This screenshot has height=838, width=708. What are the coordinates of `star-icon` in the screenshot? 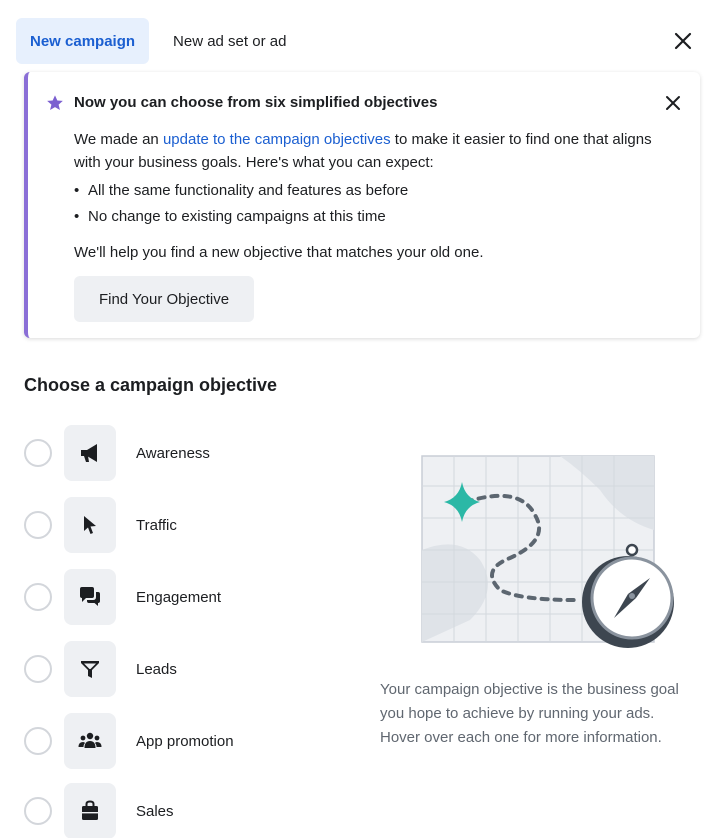 It's located at (55, 103).